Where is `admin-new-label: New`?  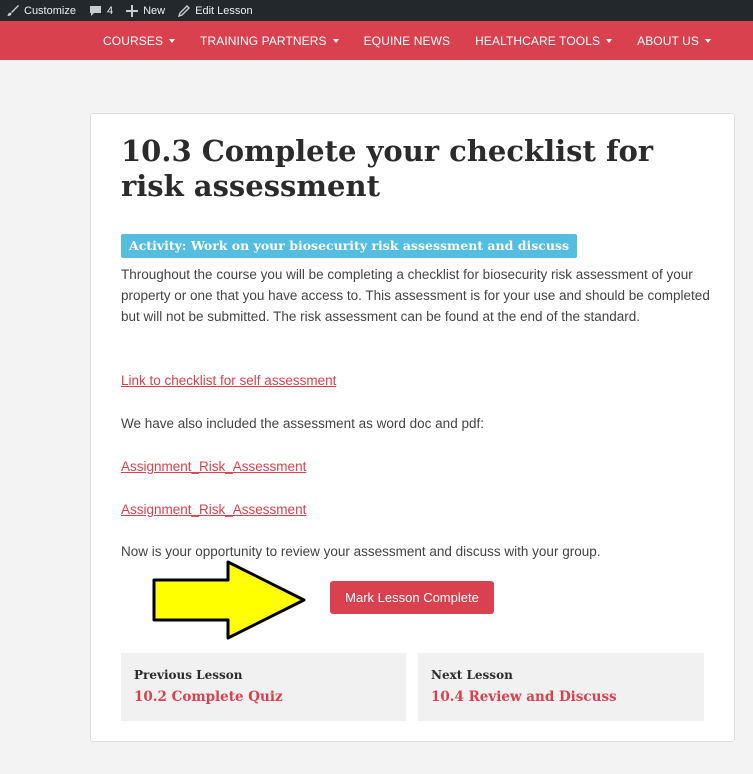 admin-new-label: New is located at coordinates (154, 10).